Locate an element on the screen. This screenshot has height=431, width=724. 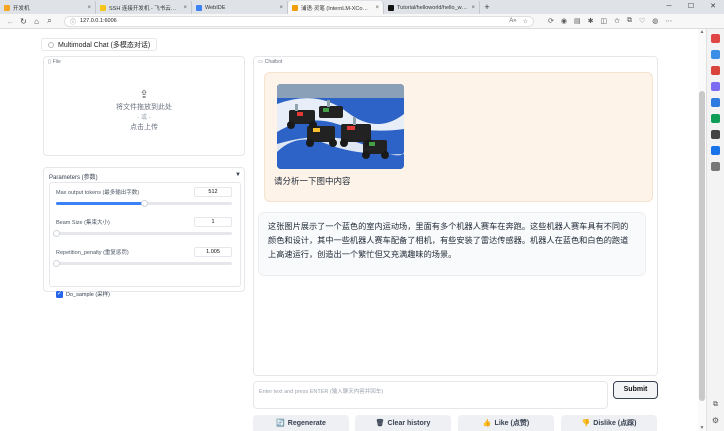
do-sample-checkbox-row: ✓ Do_sample (采样) is located at coordinates (83, 294).